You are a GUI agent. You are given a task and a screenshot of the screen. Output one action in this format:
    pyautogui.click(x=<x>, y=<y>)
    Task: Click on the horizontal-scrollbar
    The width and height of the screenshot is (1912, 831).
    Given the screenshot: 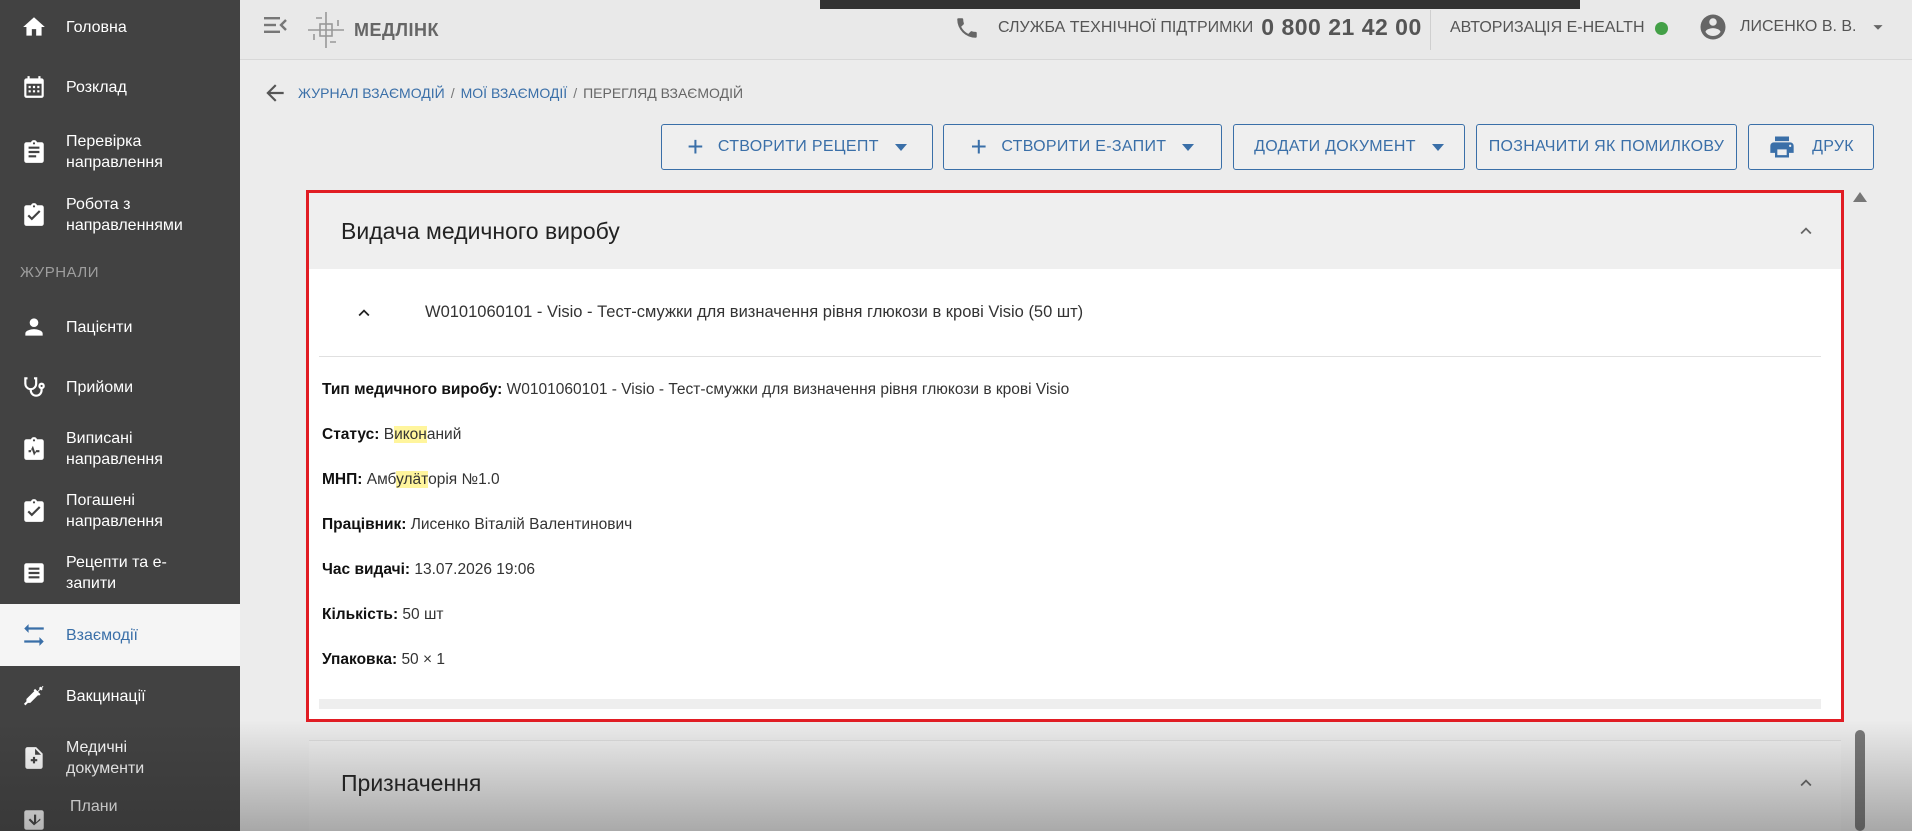 What is the action you would take?
    pyautogui.click(x=1070, y=704)
    